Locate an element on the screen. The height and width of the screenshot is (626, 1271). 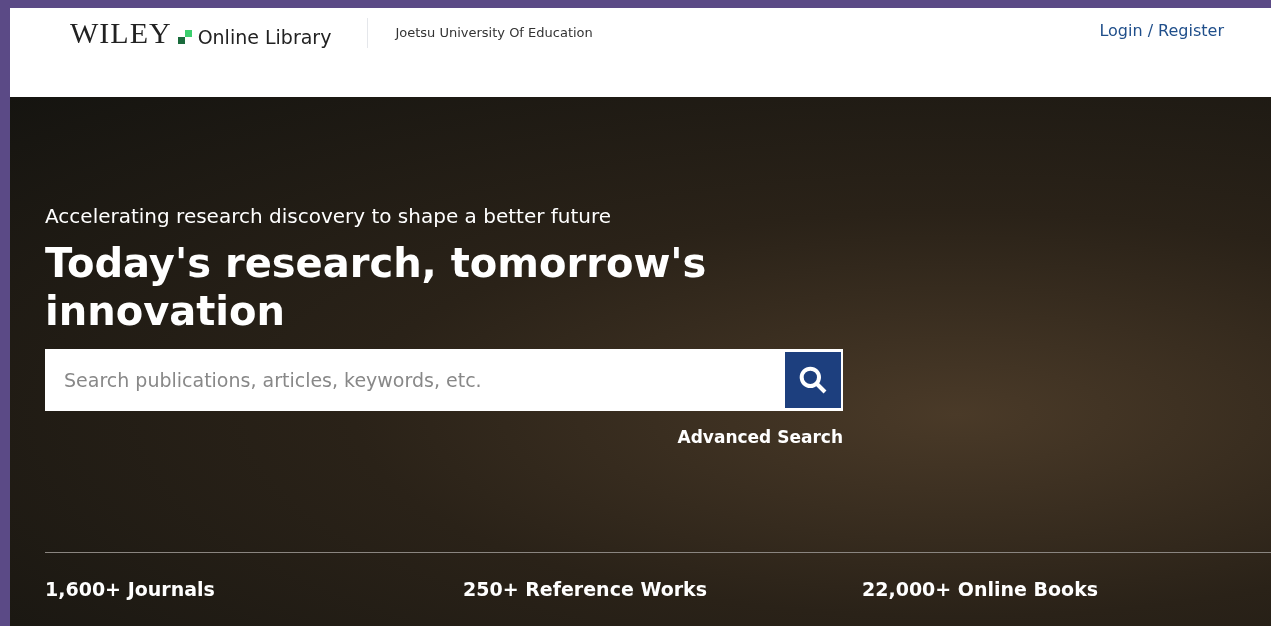
search-button is located at coordinates (813, 380).